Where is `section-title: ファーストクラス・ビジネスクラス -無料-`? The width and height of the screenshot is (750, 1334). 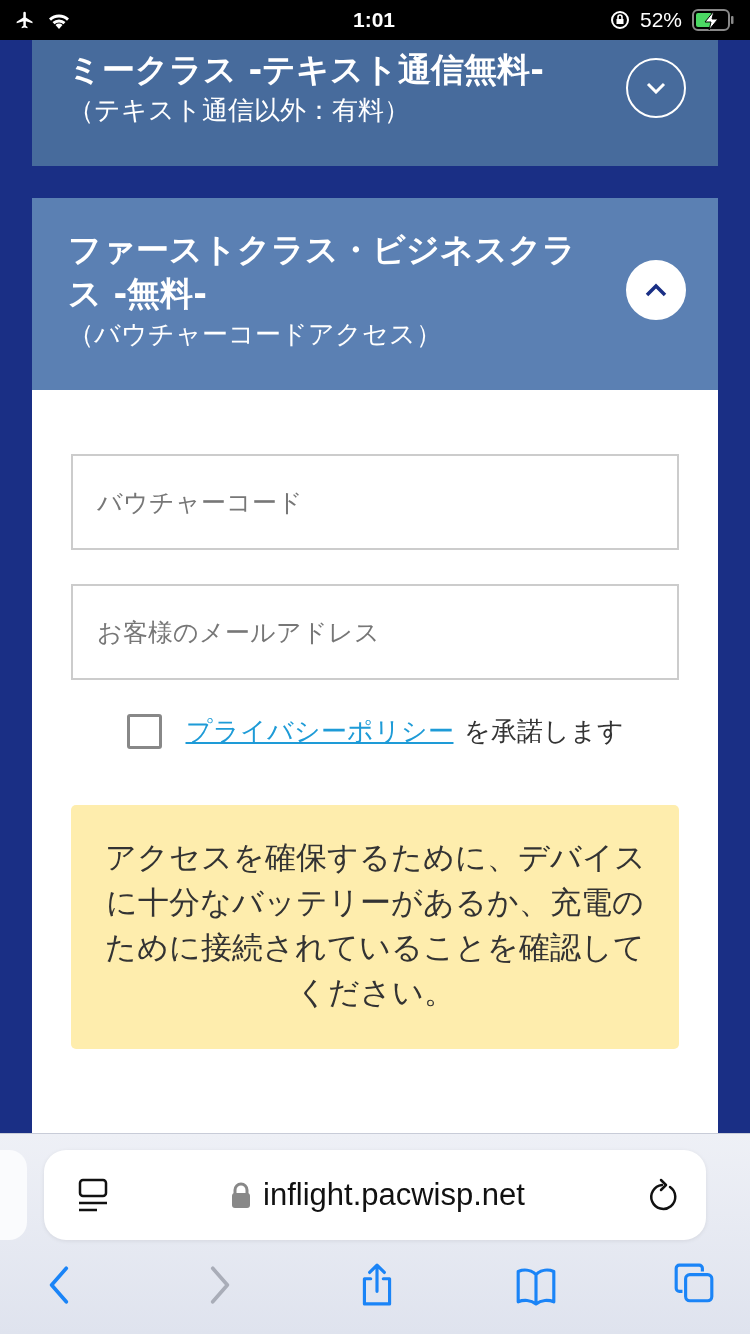
section-title: ファーストクラス・ビジネスクラス -無料- is located at coordinates (322, 272).